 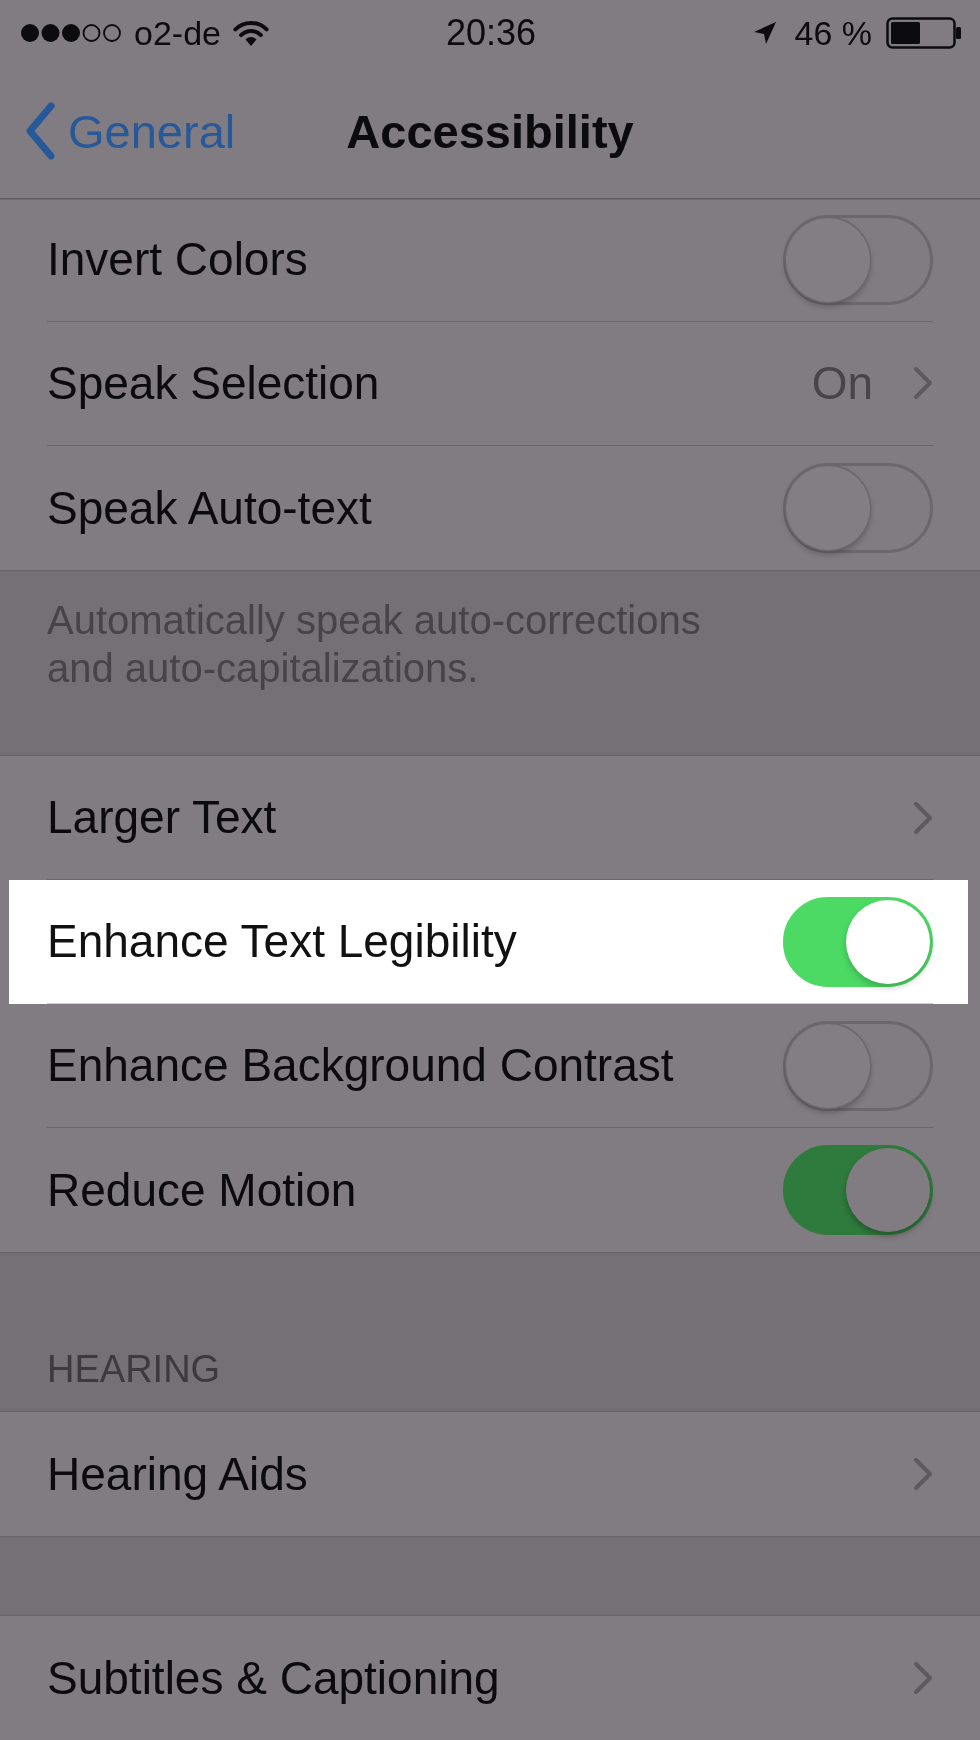 What do you see at coordinates (250, 33) in the screenshot?
I see `wifi-icon` at bounding box center [250, 33].